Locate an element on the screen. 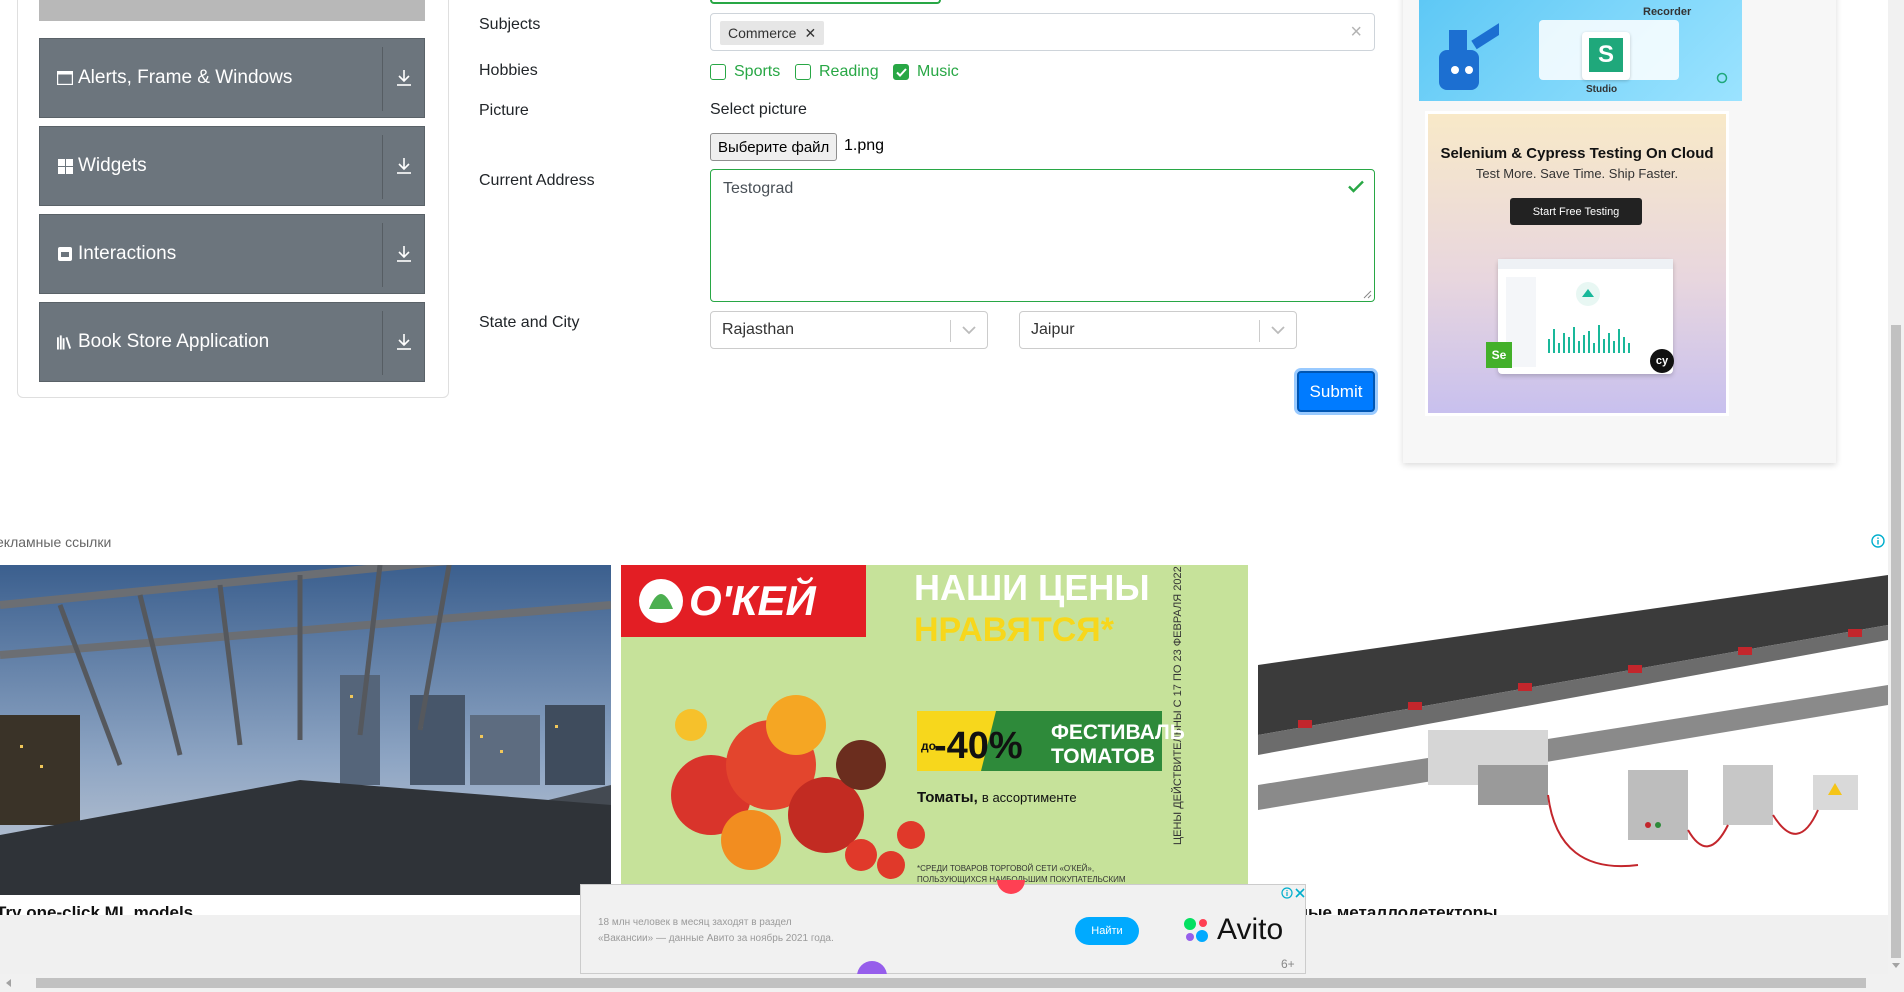 Image resolution: width=1904 pixels, height=992 pixels. studio-label: Studio is located at coordinates (1602, 89).